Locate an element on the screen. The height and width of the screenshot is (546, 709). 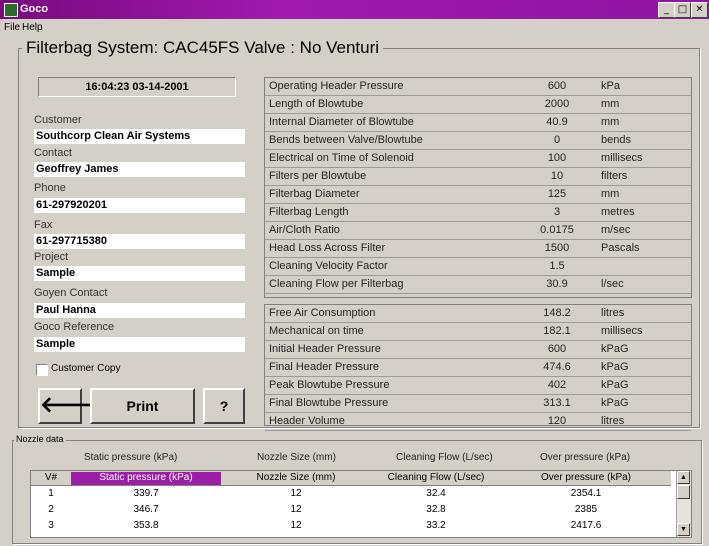
scroll-up-icon: ▲ is located at coordinates (683, 477).